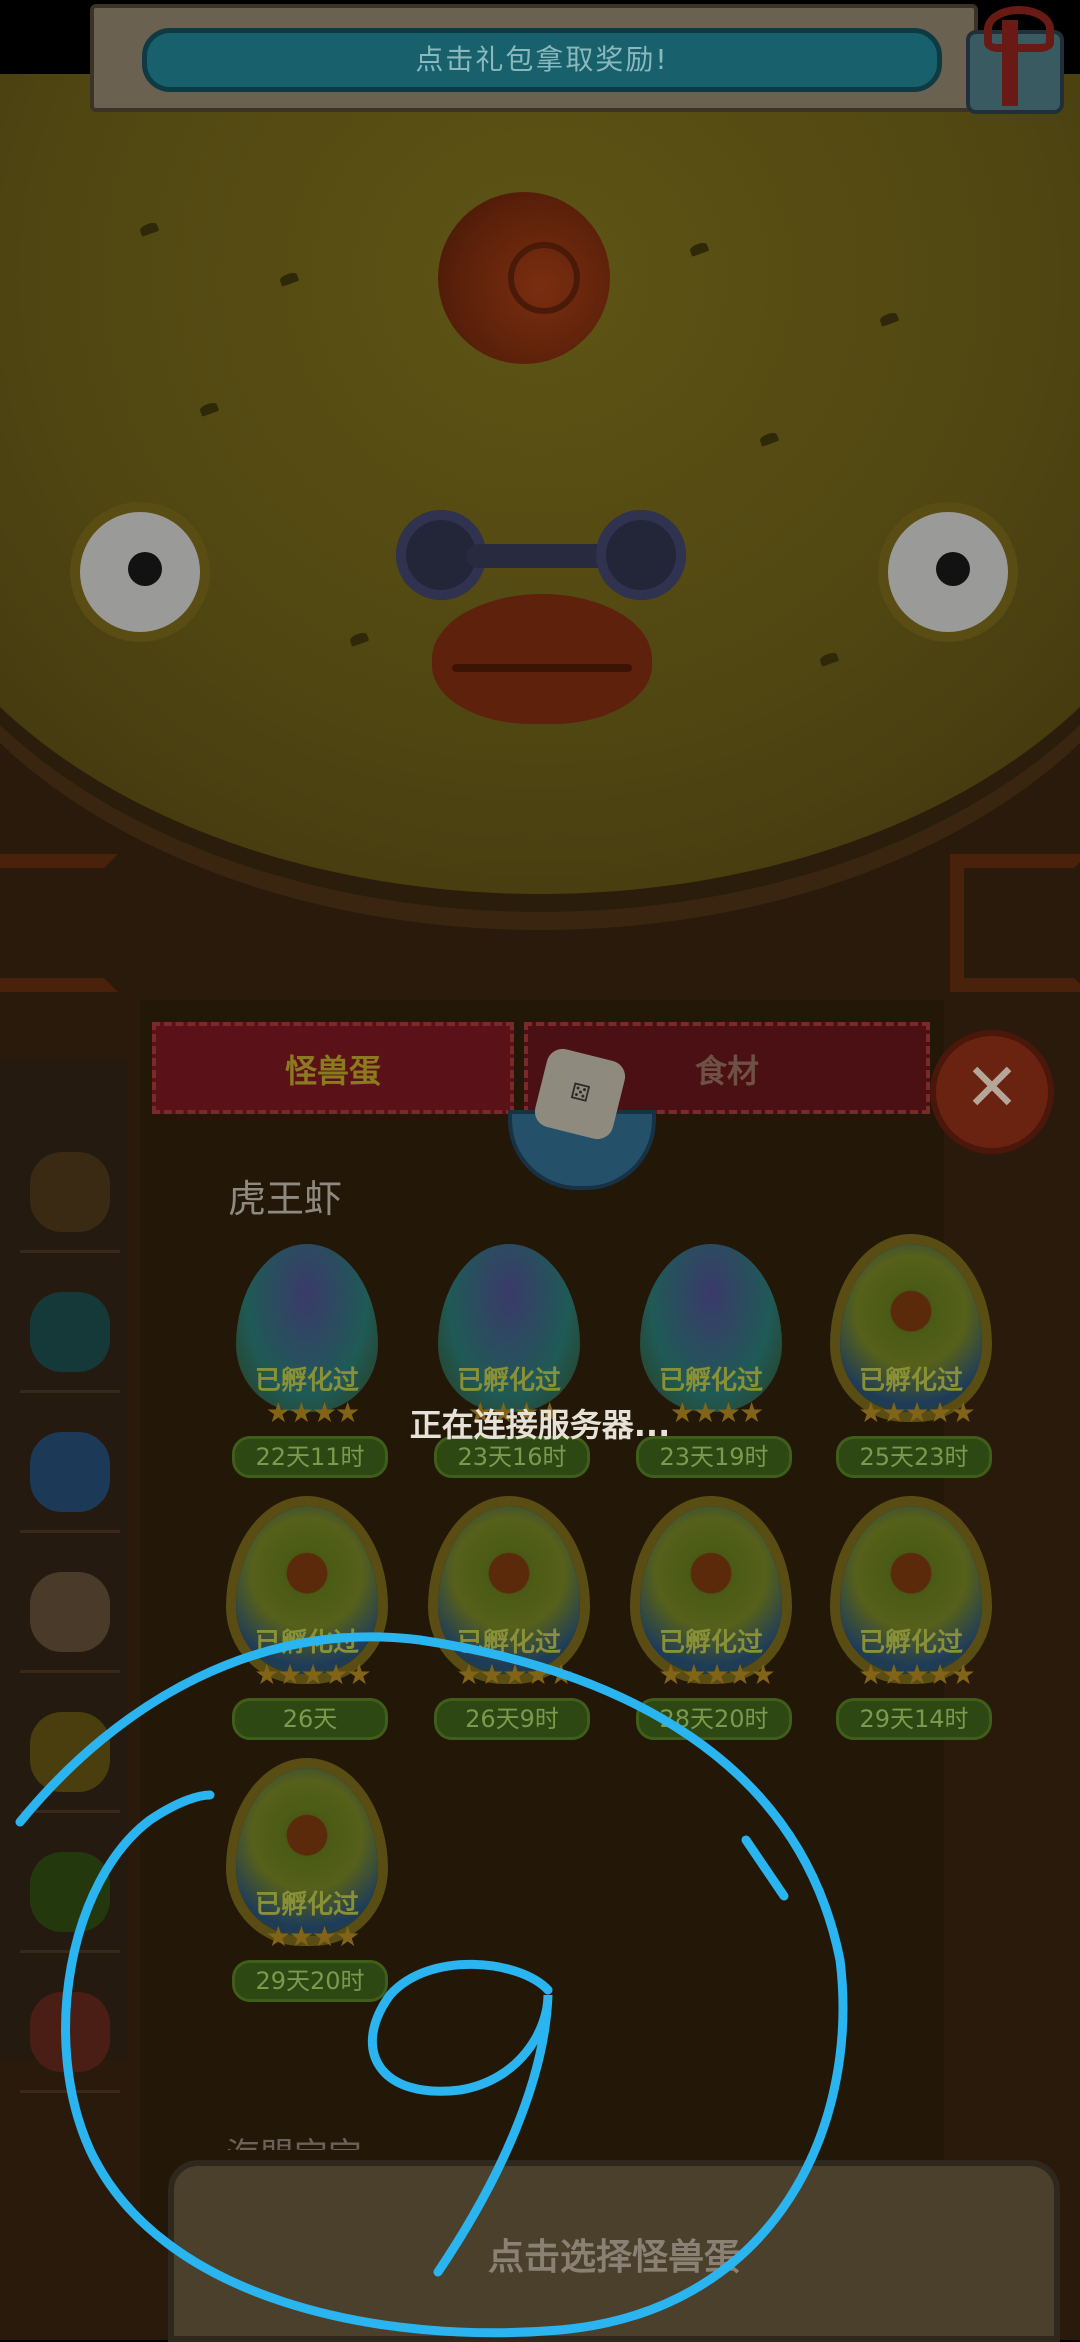 The image size is (1080, 2342). I want to click on walrus-icon, so click(70, 1612).